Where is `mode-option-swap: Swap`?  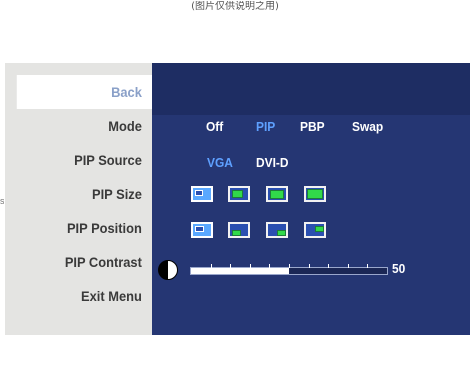
mode-option-swap: Swap is located at coordinates (367, 126).